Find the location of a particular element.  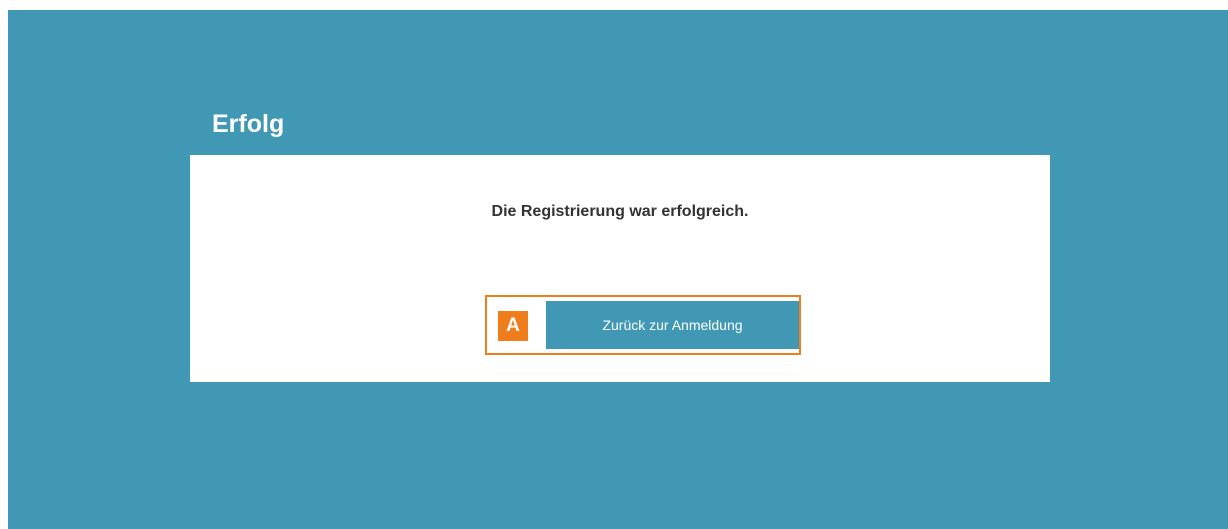

back-to-login-button-frame: A Zurück zur Anmeldung is located at coordinates (643, 325).